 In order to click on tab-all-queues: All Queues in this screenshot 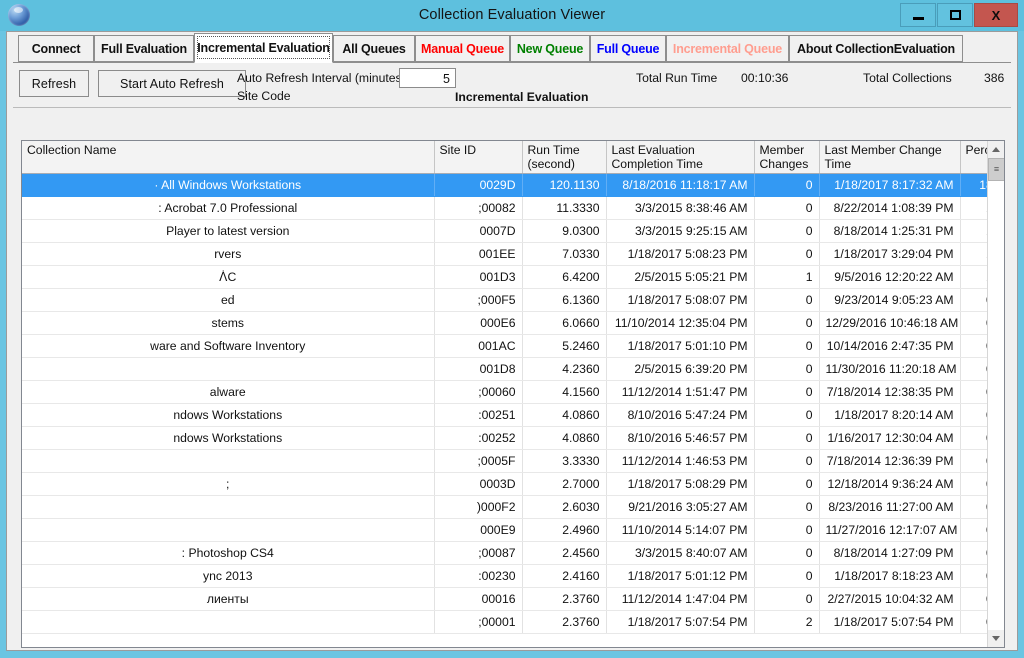, I will do `click(374, 48)`.